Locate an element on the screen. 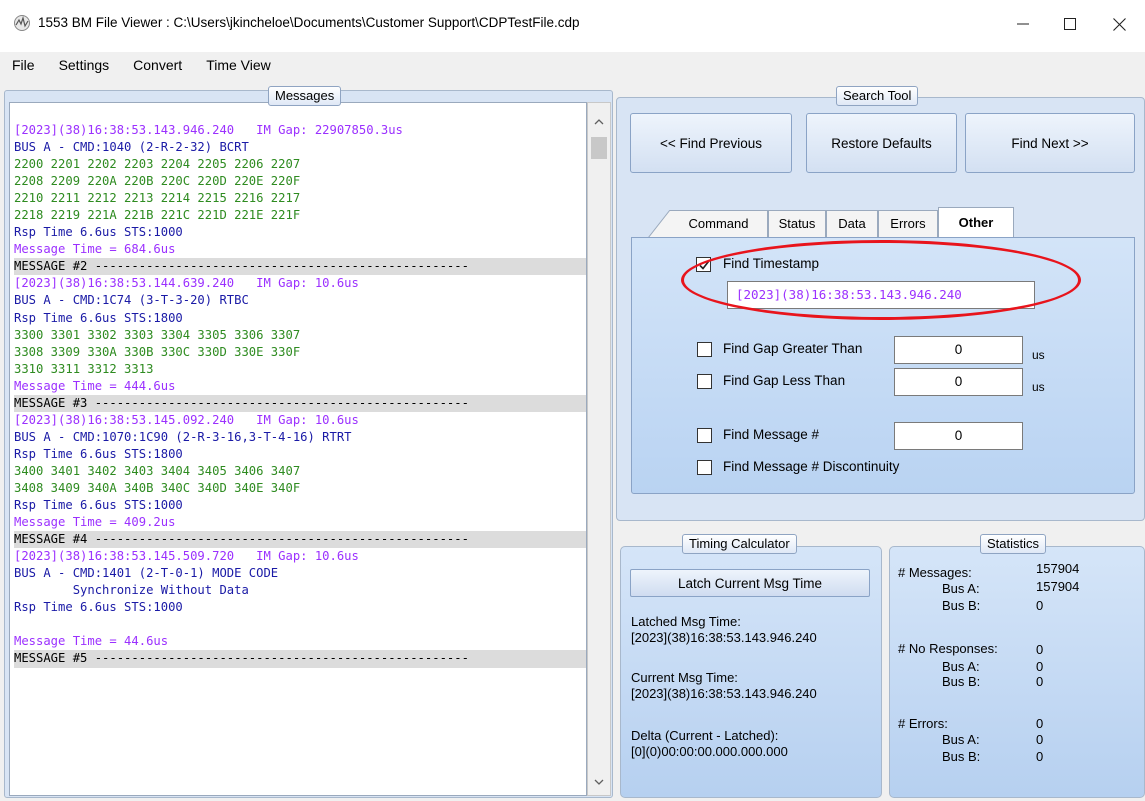 The height and width of the screenshot is (801, 1145). minimize-icon is located at coordinates (1023, 24).